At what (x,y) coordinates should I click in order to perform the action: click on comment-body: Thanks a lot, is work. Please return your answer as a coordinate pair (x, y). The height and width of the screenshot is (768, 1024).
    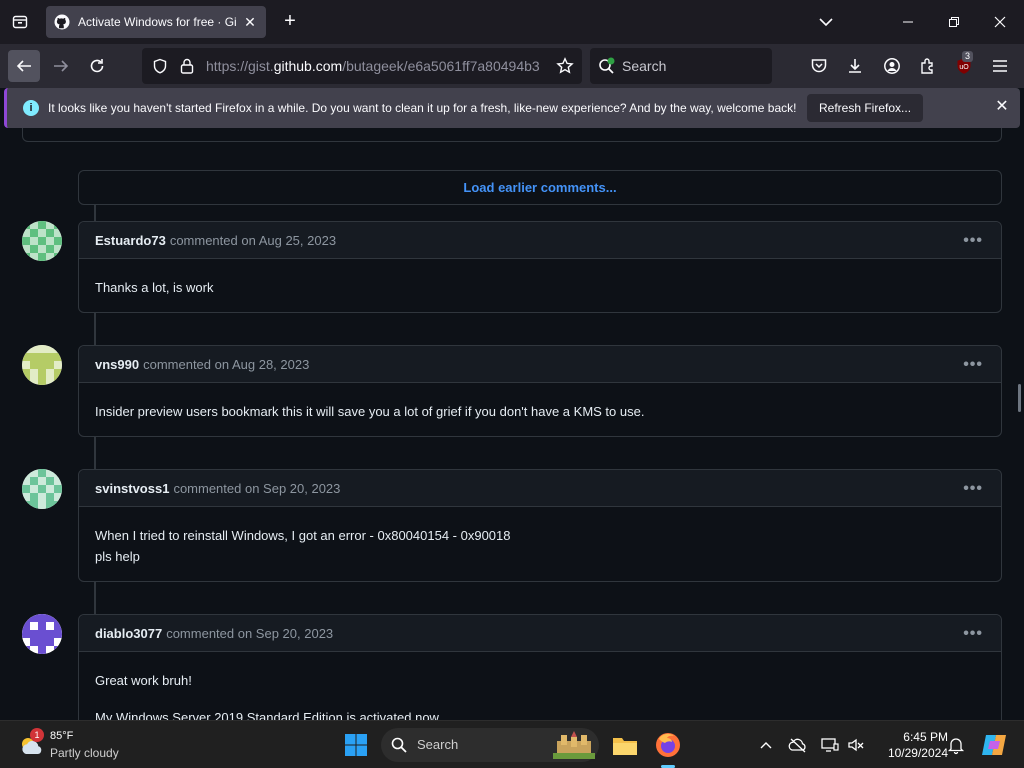
    Looking at the image, I should click on (154, 287).